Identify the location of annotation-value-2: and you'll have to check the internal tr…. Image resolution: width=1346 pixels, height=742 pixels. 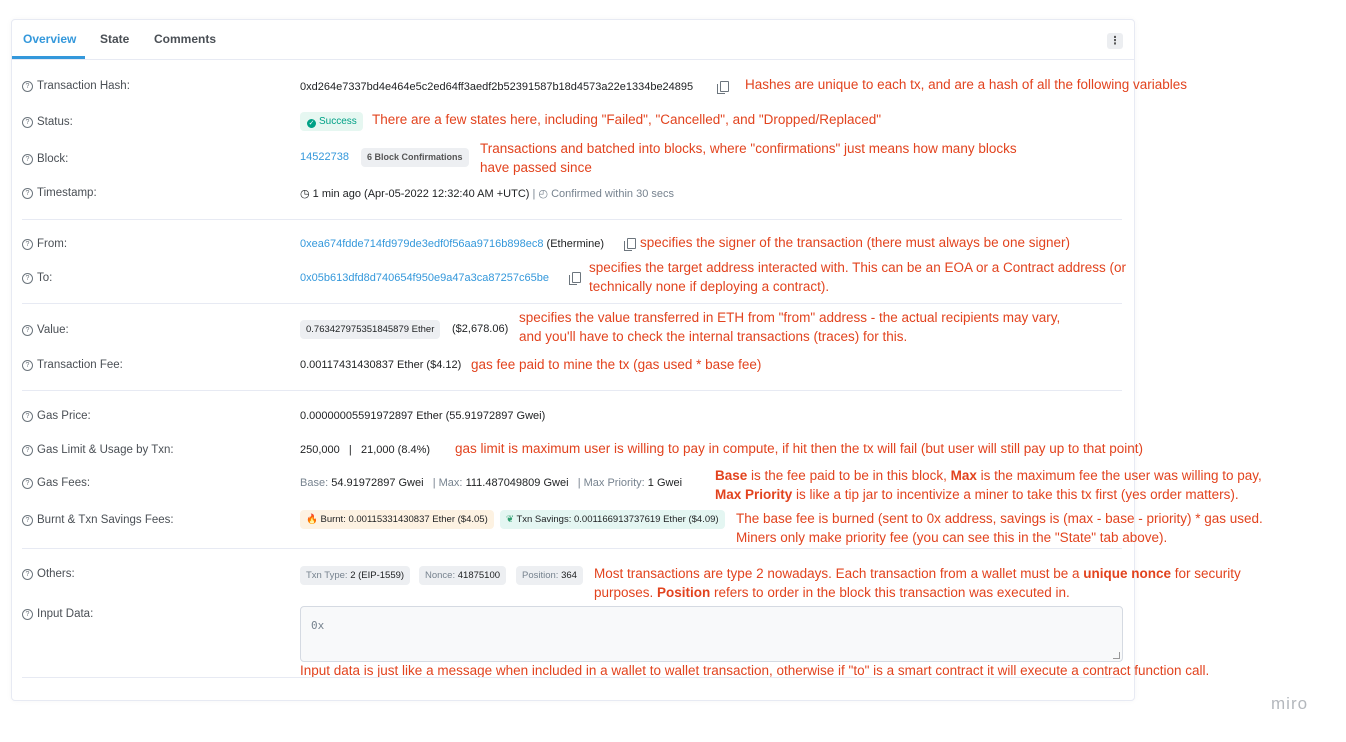
(713, 336).